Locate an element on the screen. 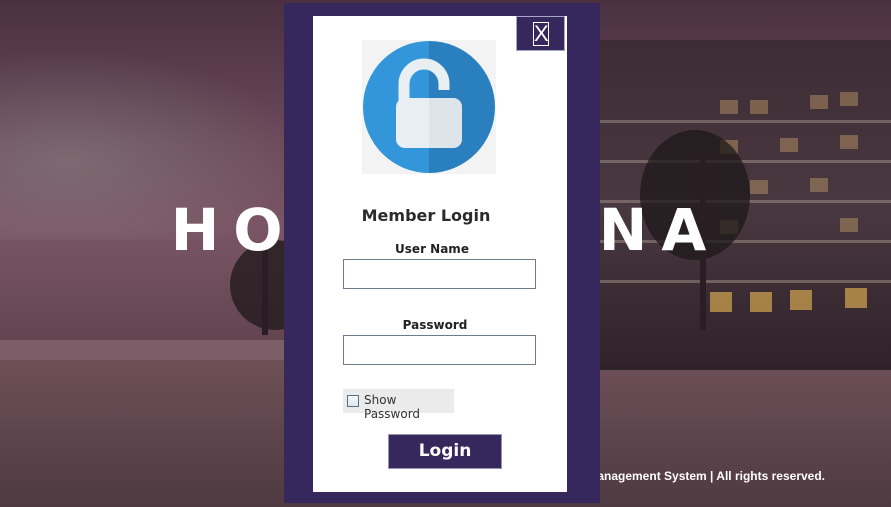 The height and width of the screenshot is (507, 891). password-label: Password is located at coordinates (435, 325).